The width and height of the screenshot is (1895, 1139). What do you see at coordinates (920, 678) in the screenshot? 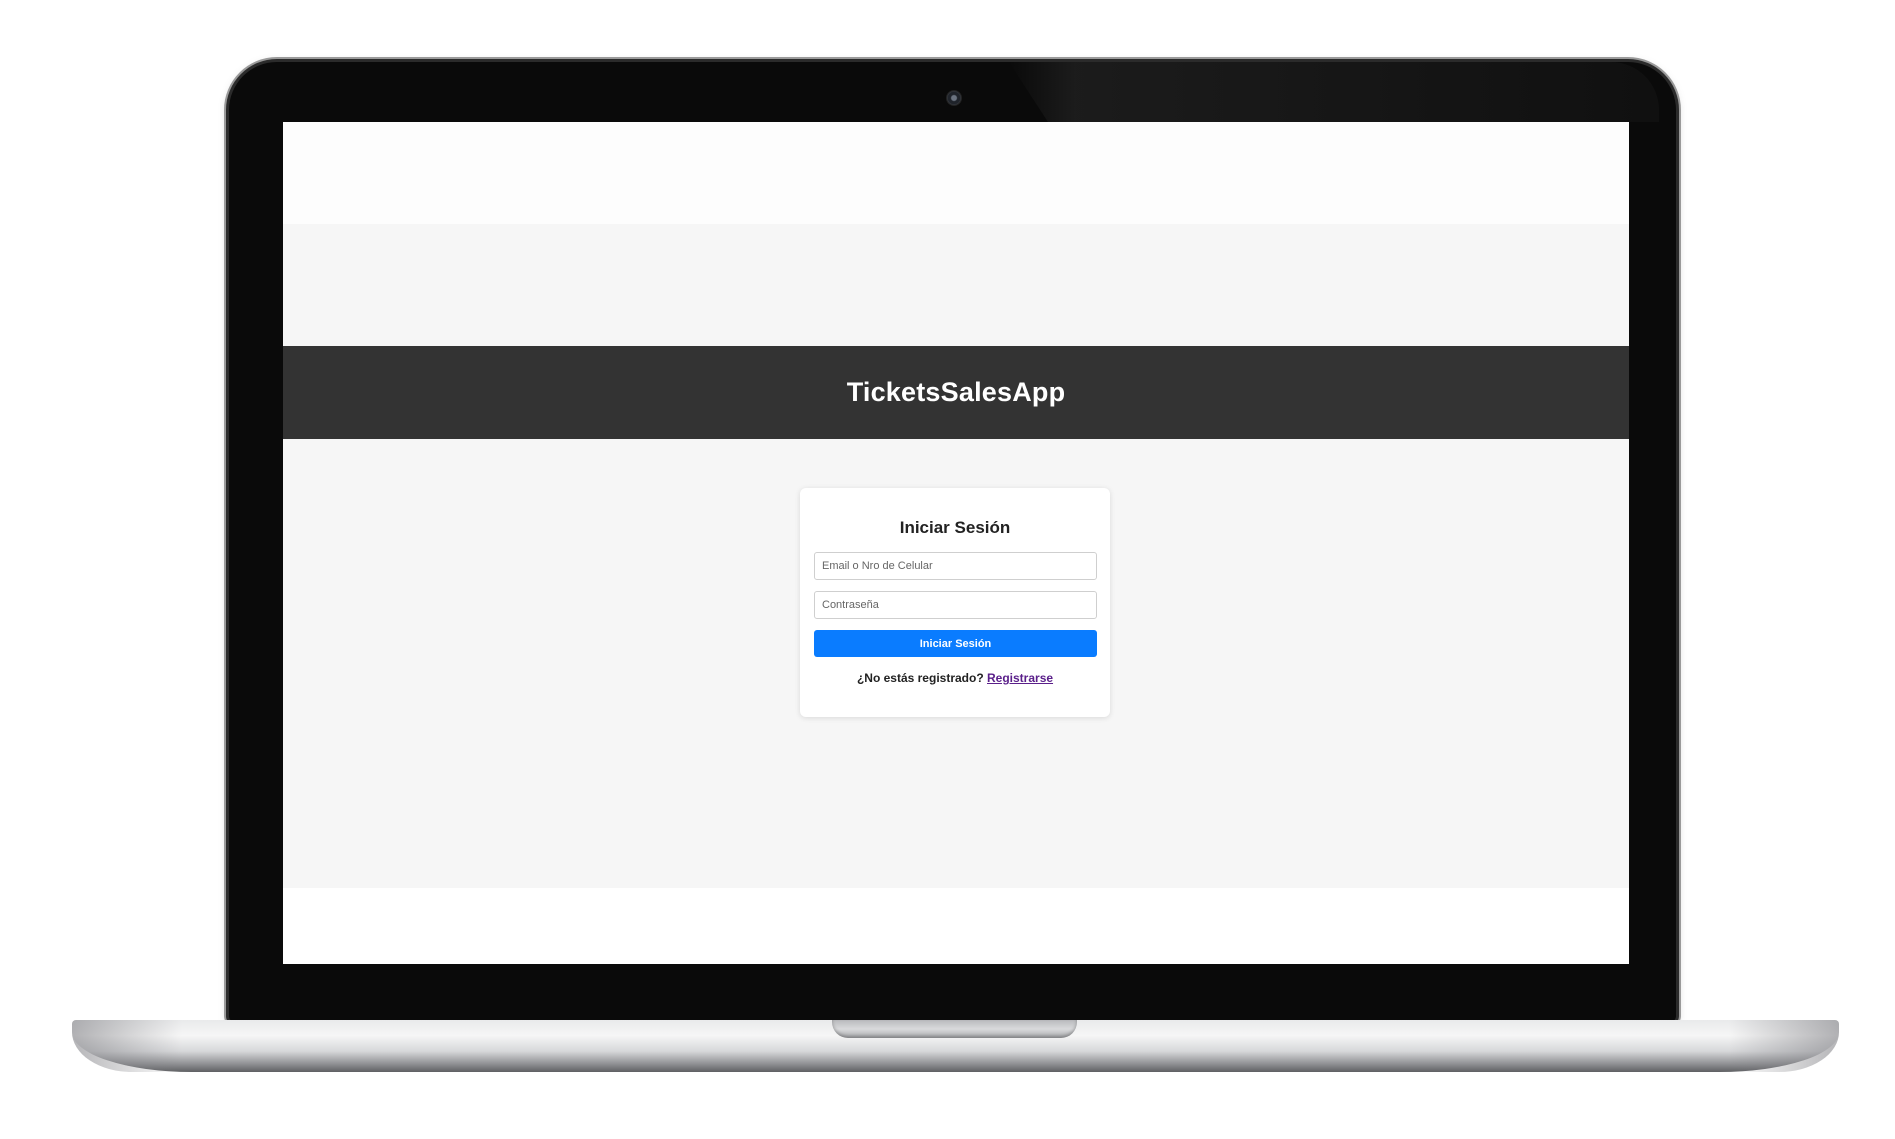
I see `register-prompt: ¿No estás registrado?` at bounding box center [920, 678].